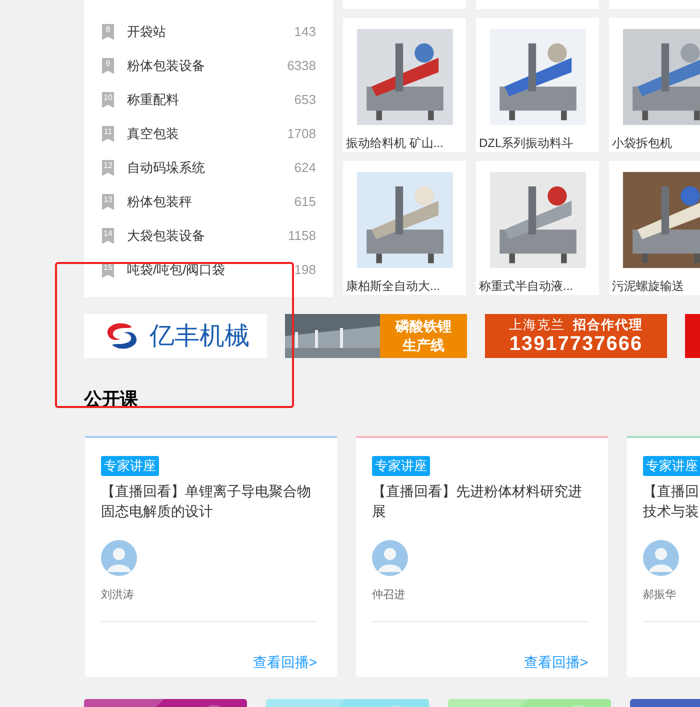  What do you see at coordinates (153, 100) in the screenshot?
I see `category-name: 称重配料` at bounding box center [153, 100].